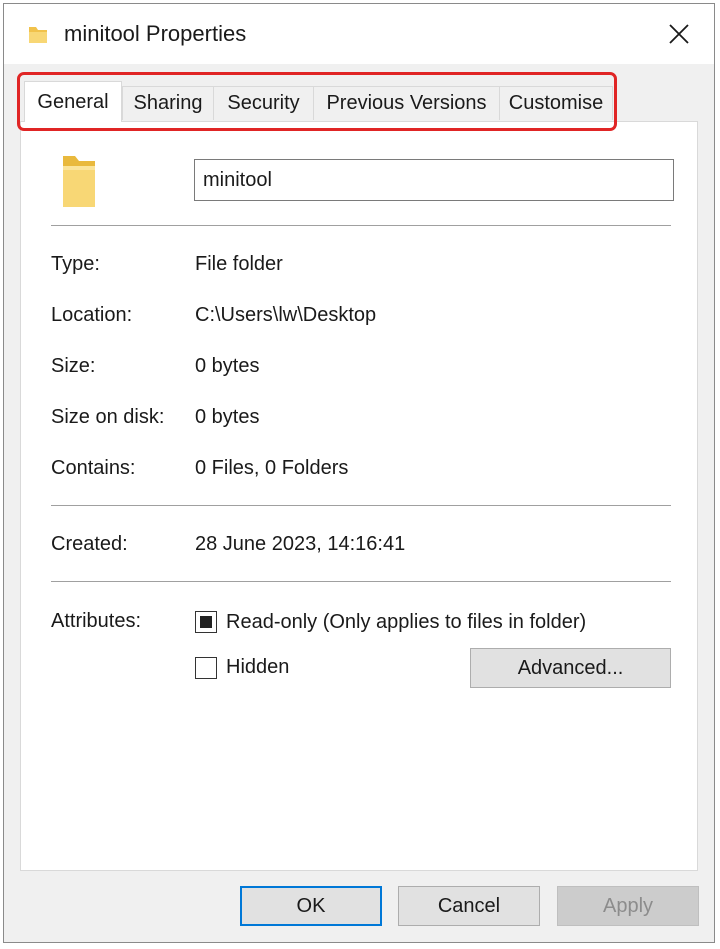  I want to click on size-label: Size:, so click(73, 366).